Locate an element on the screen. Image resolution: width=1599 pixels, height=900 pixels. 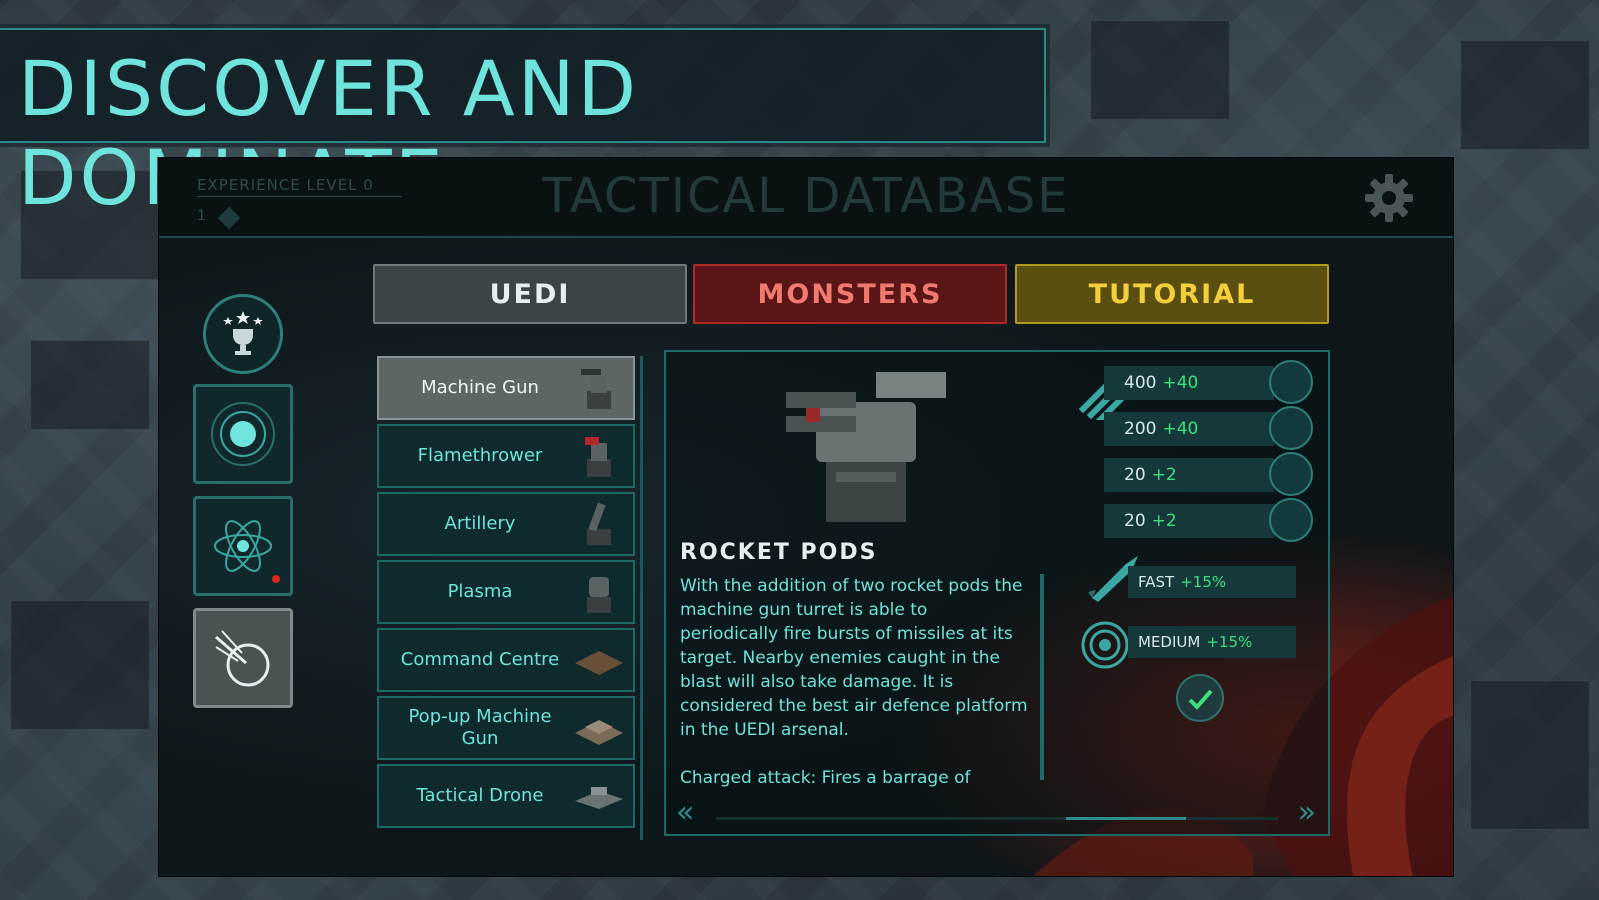
description-scrollbar is located at coordinates (1042, 677).